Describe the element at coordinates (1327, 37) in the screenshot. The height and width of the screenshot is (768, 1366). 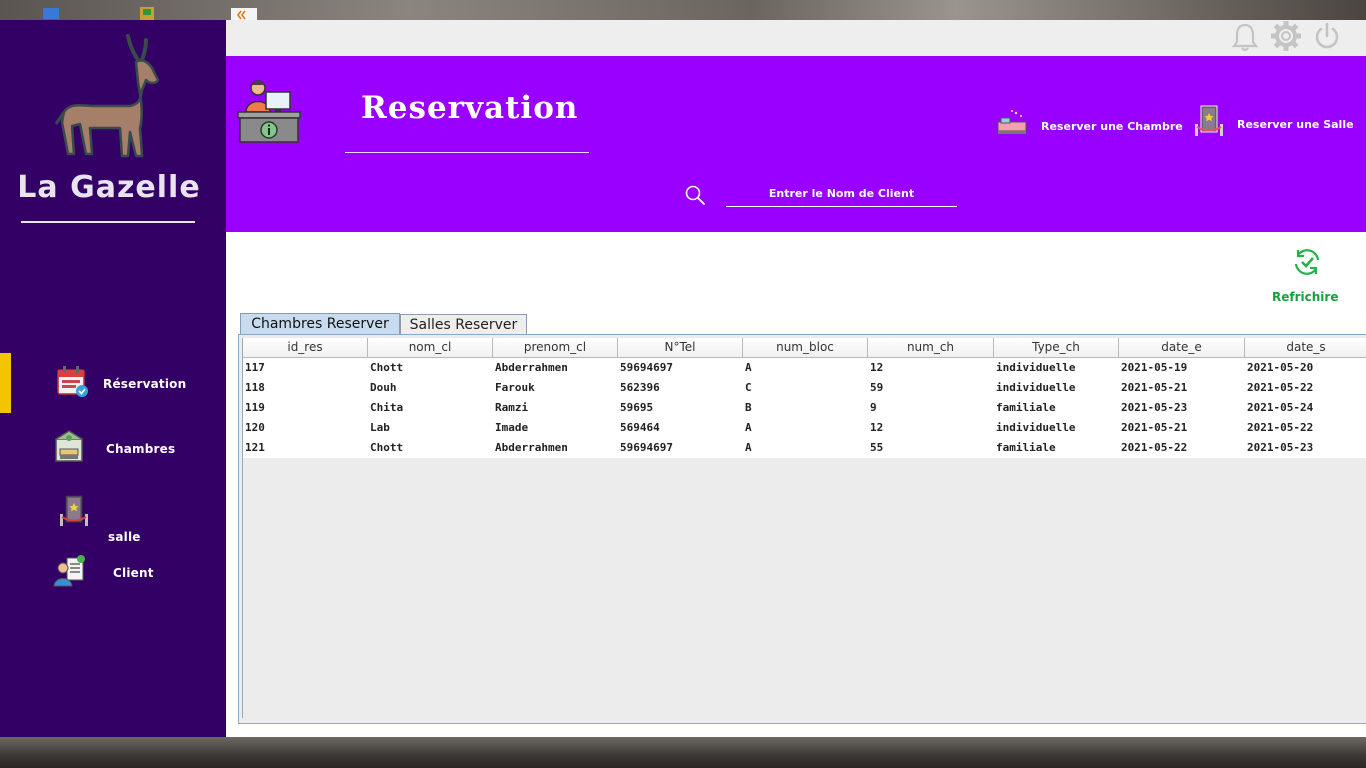
I see `power-icon` at that location.